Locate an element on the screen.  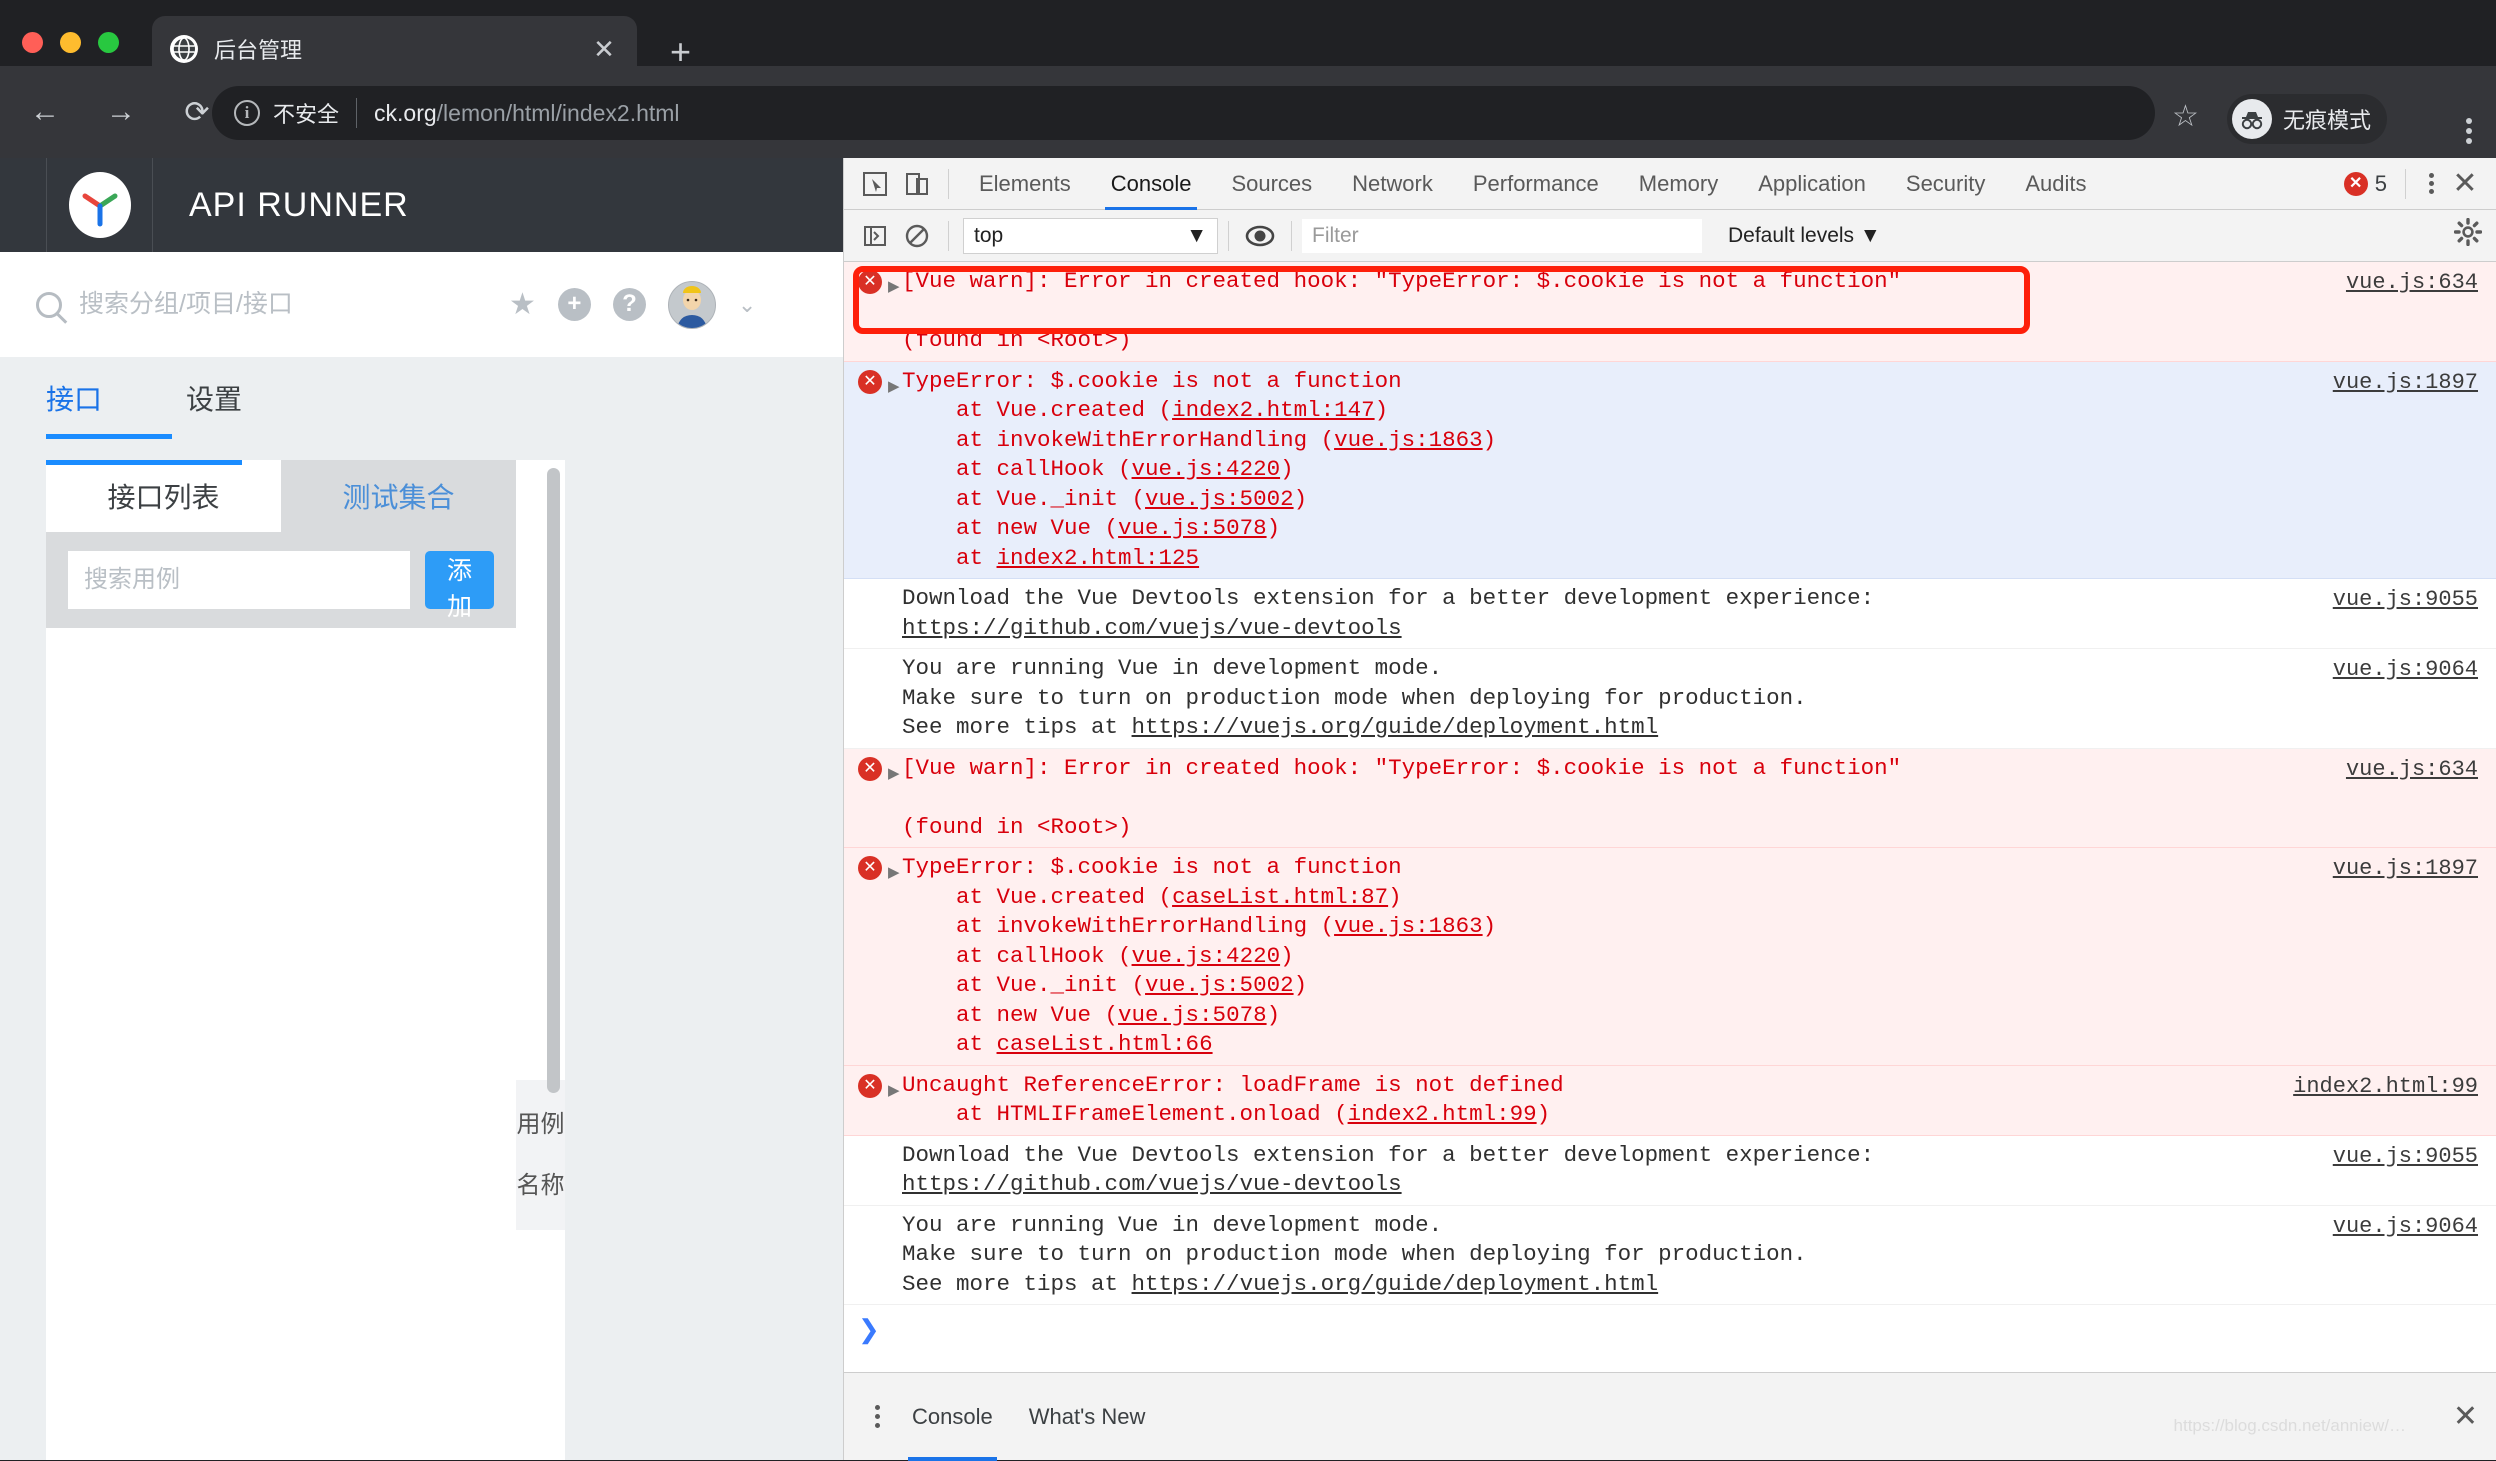
incognito-label: 无痕模式 is located at coordinates (2327, 120).